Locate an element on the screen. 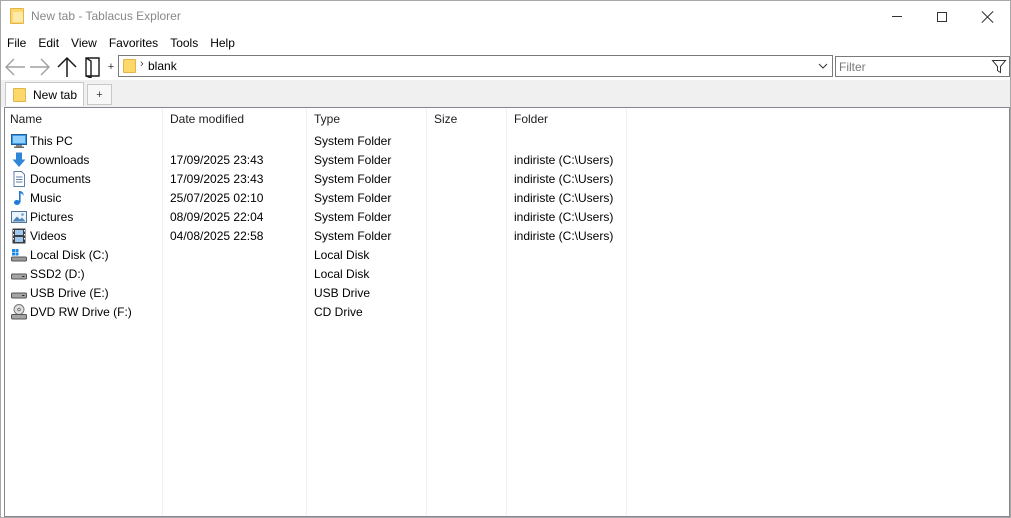 The width and height of the screenshot is (1011, 518). list-item: DVD RW Drive (F:) CD Drive is located at coordinates (507, 312).